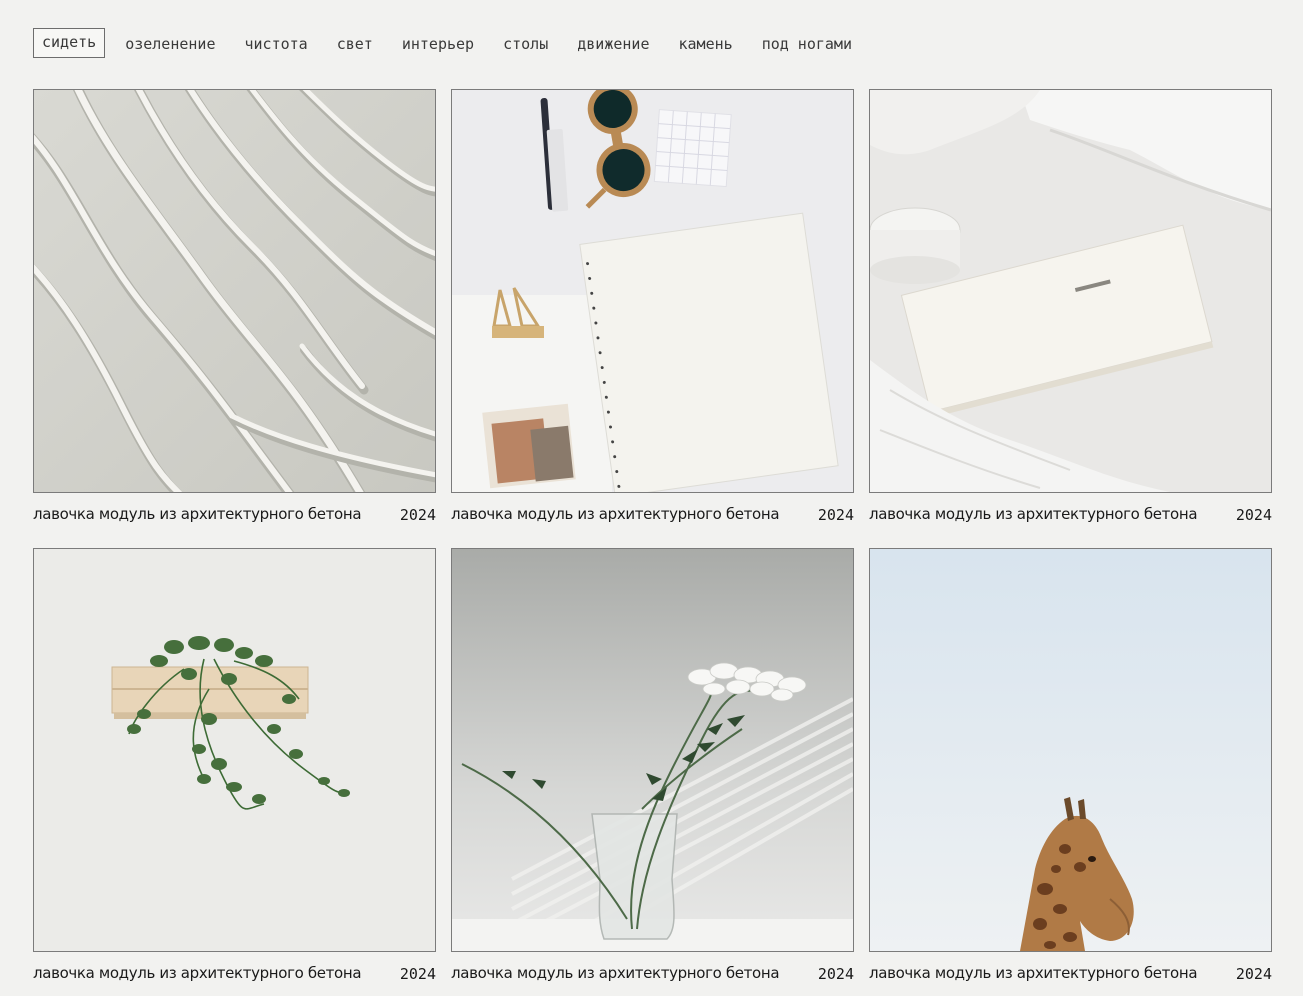 The height and width of the screenshot is (996, 1303). Describe the element at coordinates (69, 43) in the screenshot. I see `nav-item-sidet: сидеть` at that location.